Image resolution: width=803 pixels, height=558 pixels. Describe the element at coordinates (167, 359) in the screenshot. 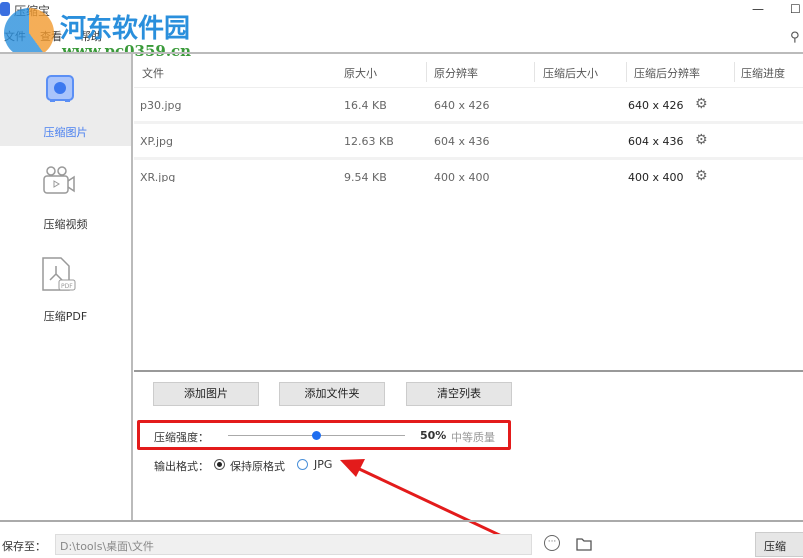

I see `cell-file: 伊游纳.jpg` at that location.